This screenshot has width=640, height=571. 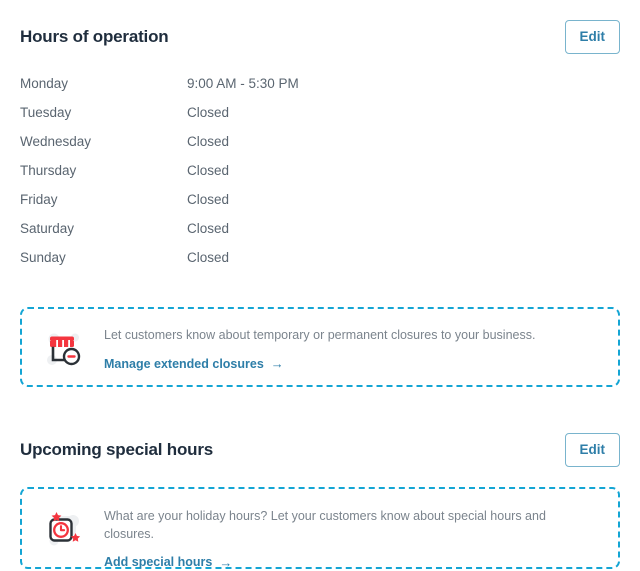 I want to click on table-row: Wednesday Closed, so click(x=320, y=148).